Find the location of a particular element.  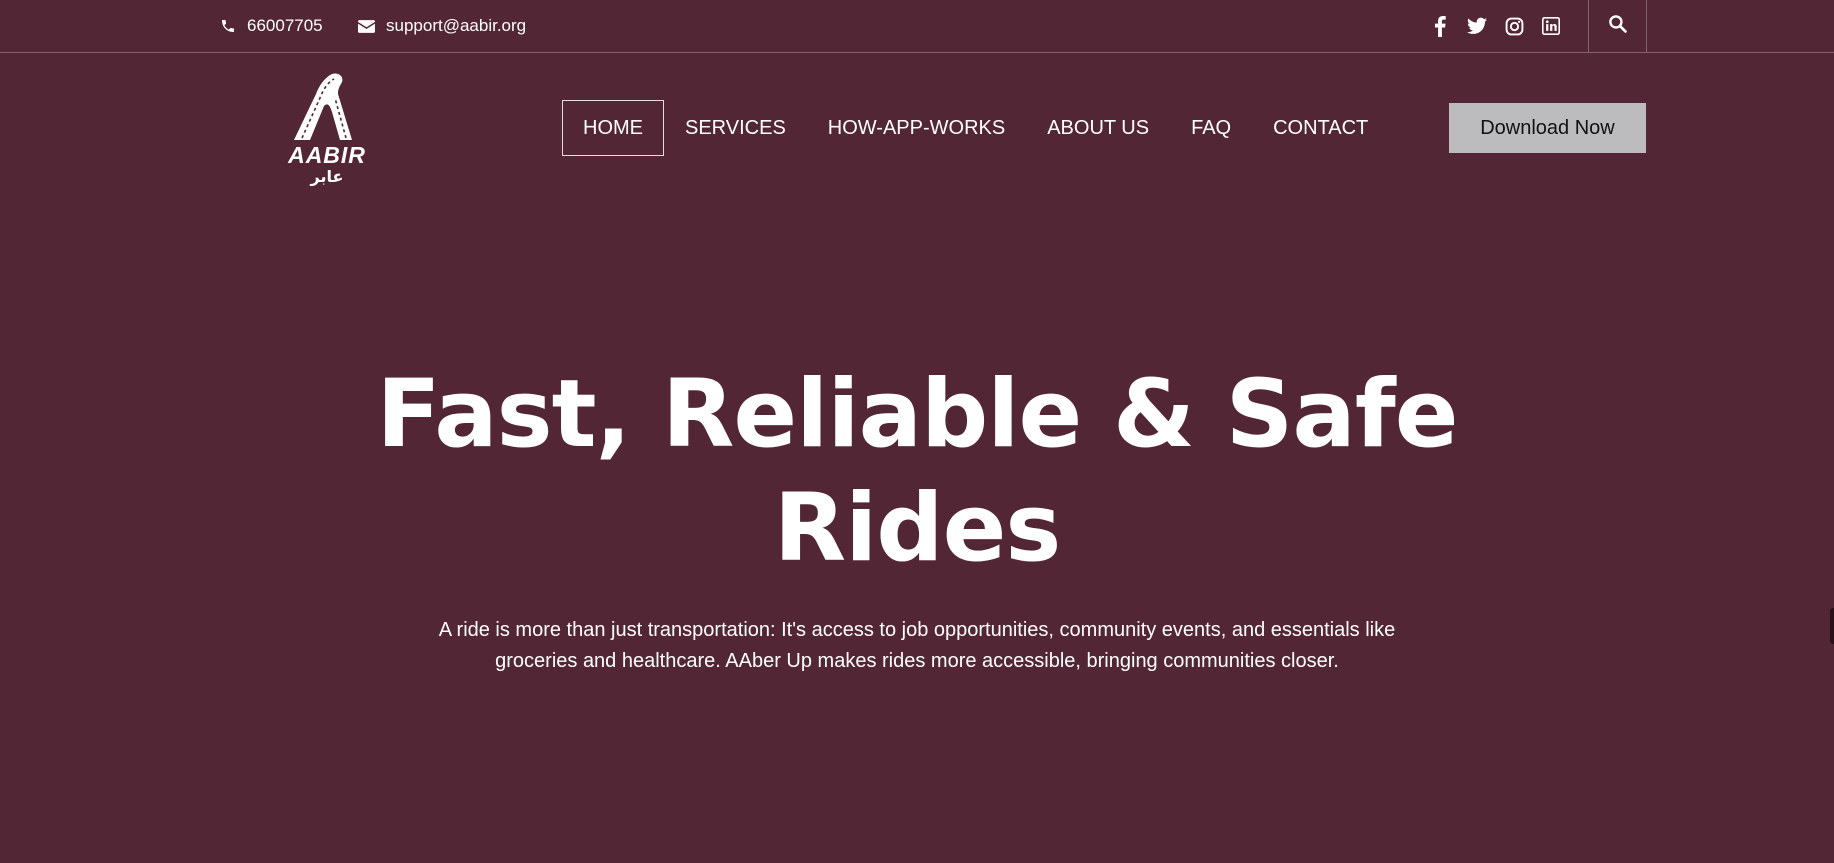

instagram-icon is located at coordinates (1514, 26).